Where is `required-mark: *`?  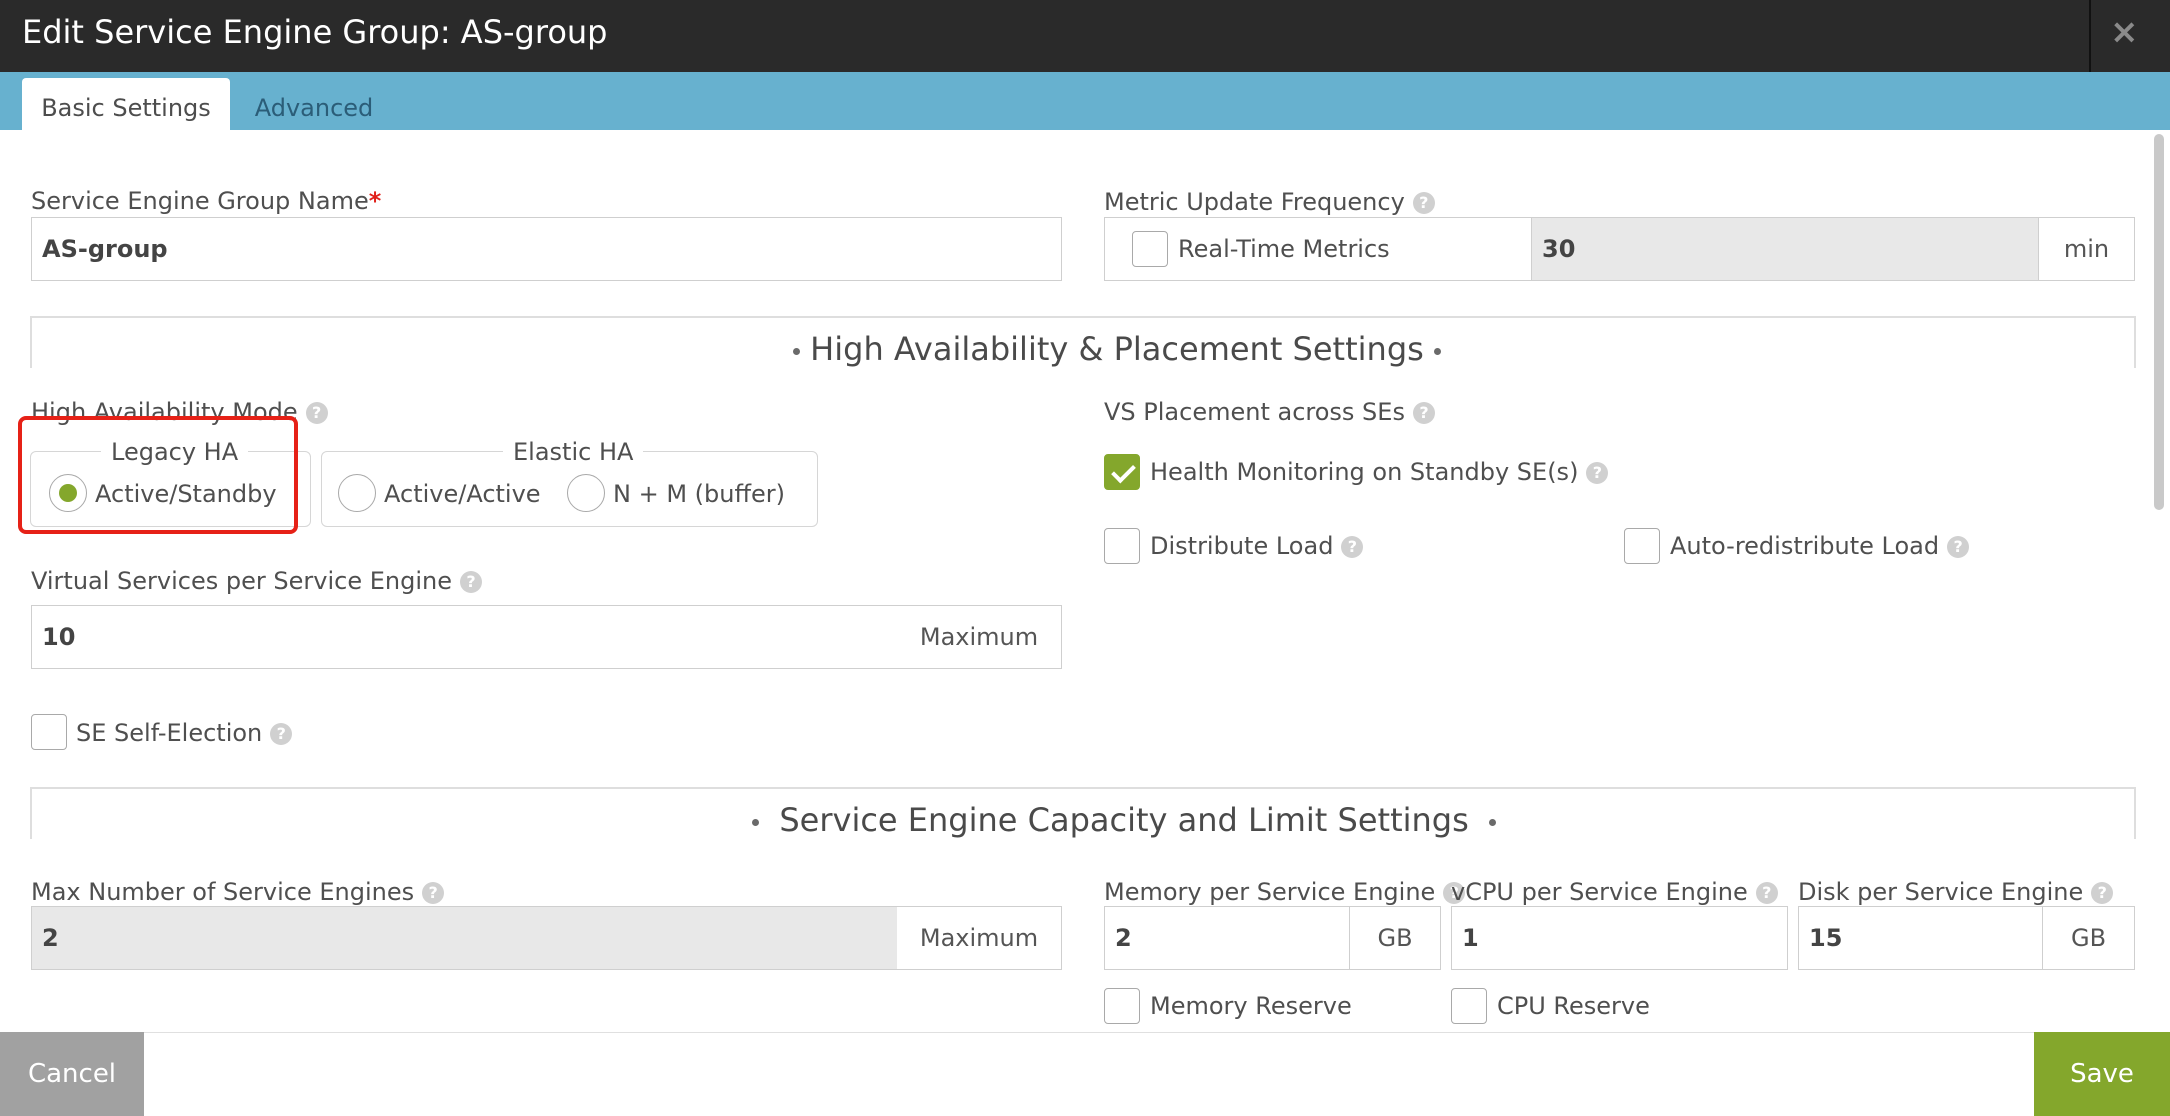 required-mark: * is located at coordinates (375, 201).